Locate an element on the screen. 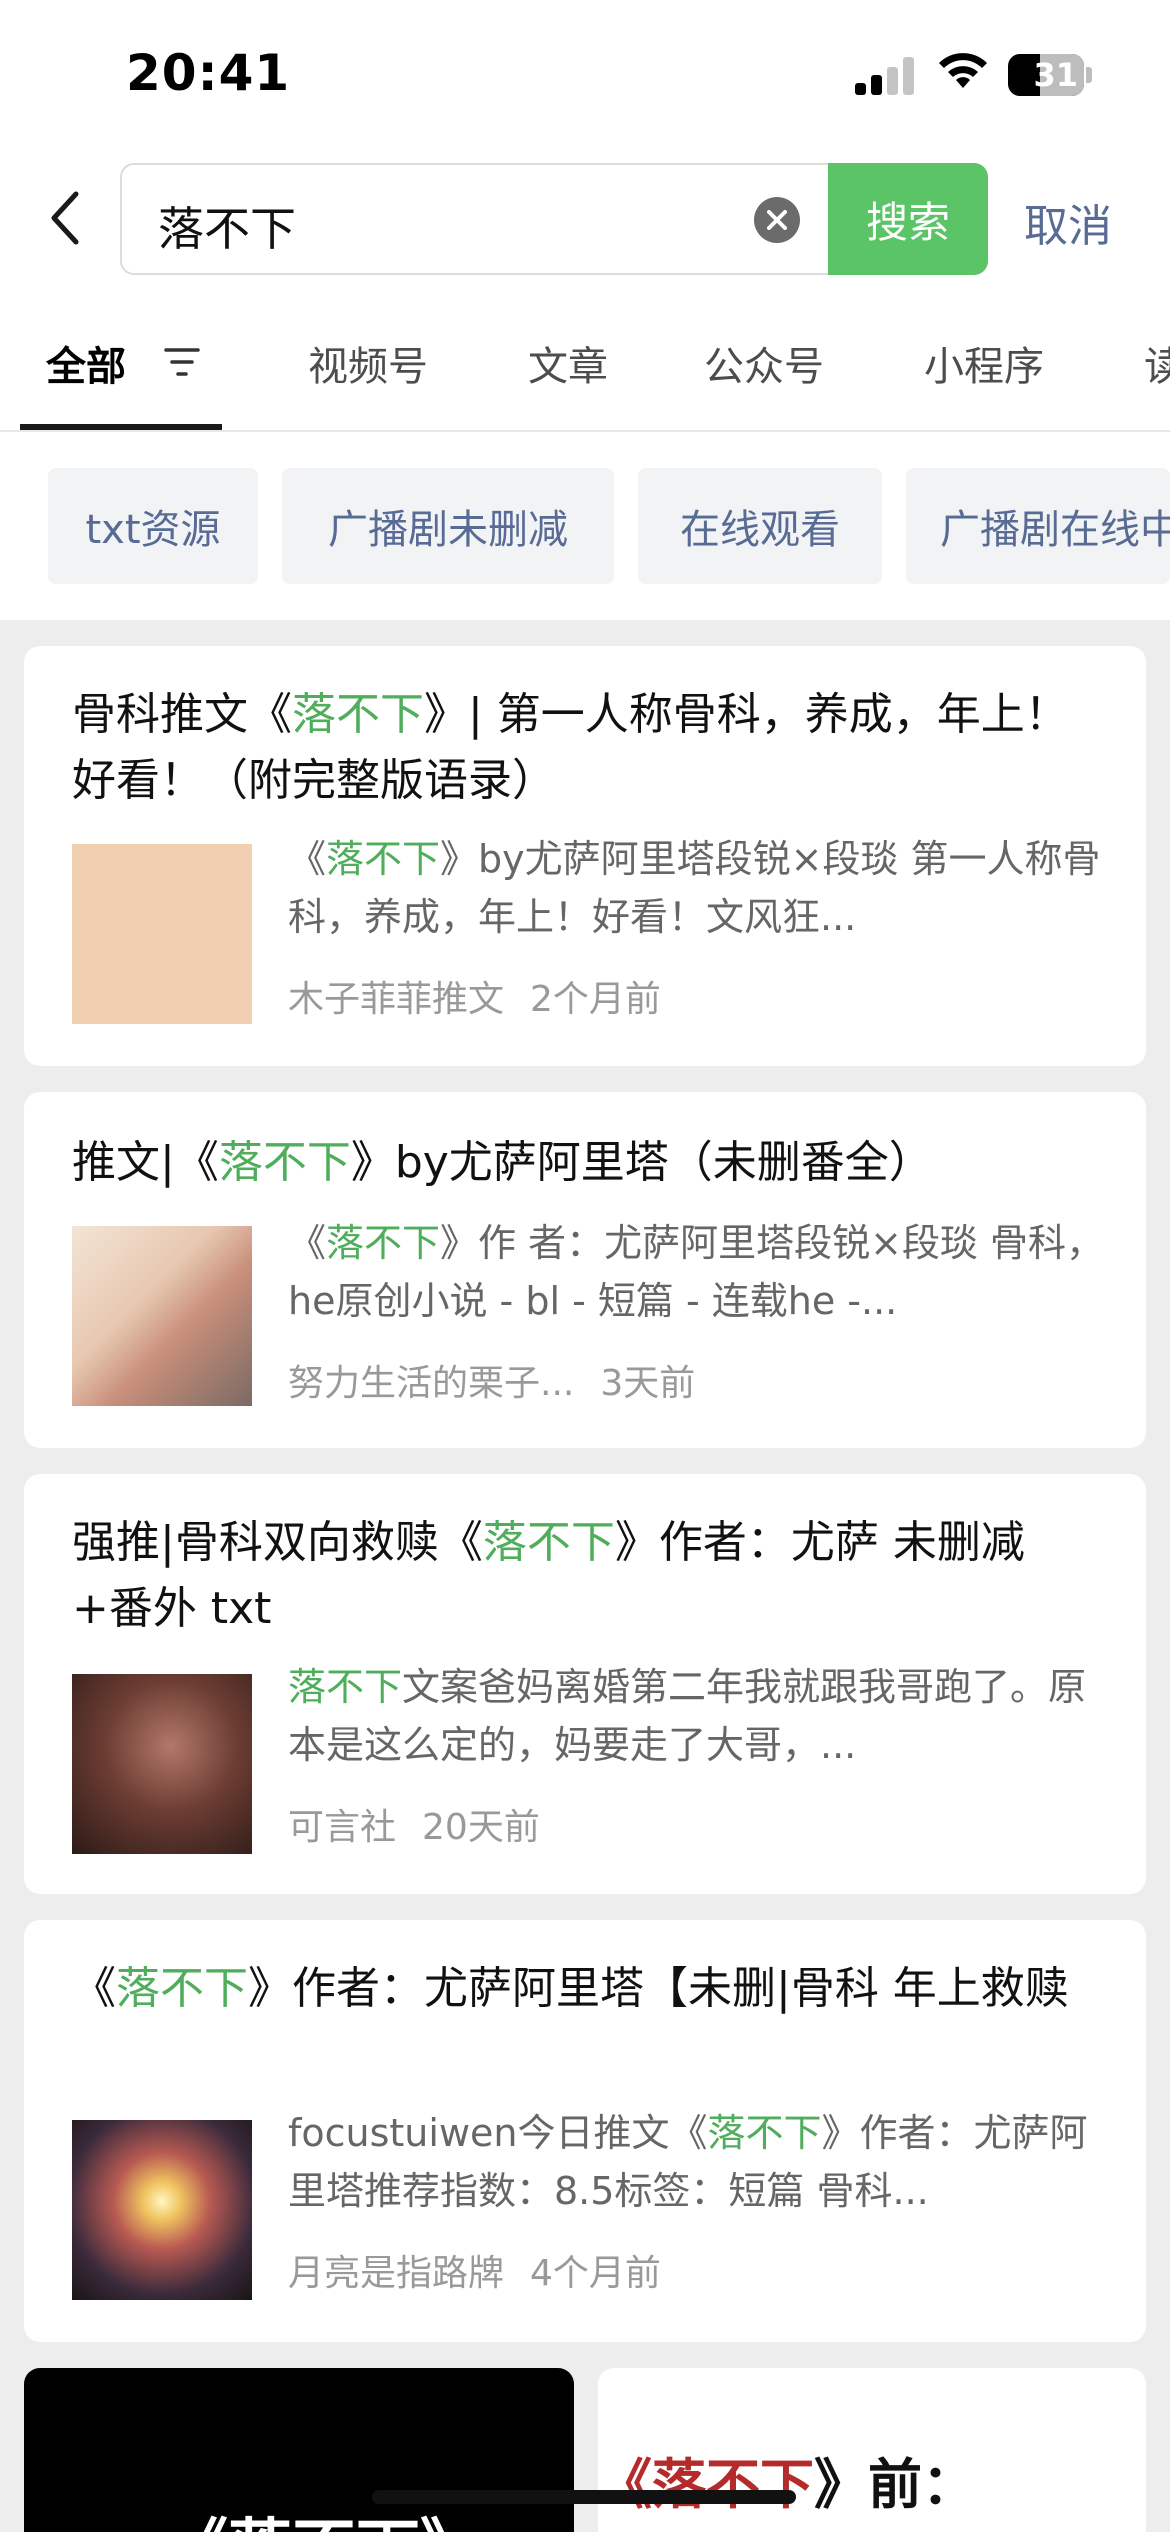 The height and width of the screenshot is (2532, 1170). source-name: 月亮是指路牌 is located at coordinates (396, 2273).